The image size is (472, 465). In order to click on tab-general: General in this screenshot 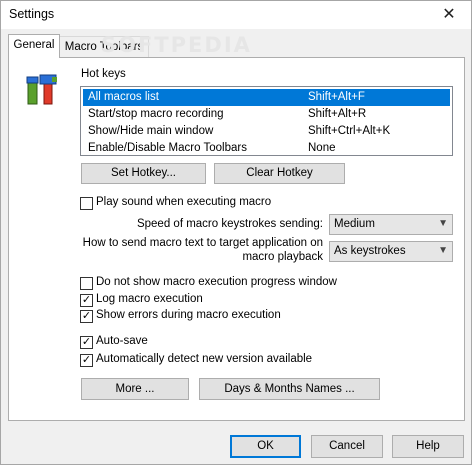, I will do `click(34, 46)`.